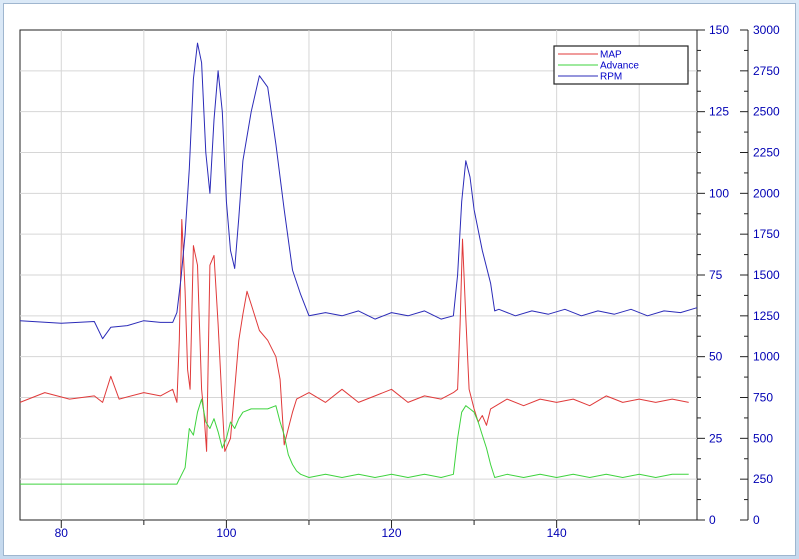 The height and width of the screenshot is (559, 799). I want to click on x-tick-label: 120, so click(392, 533).